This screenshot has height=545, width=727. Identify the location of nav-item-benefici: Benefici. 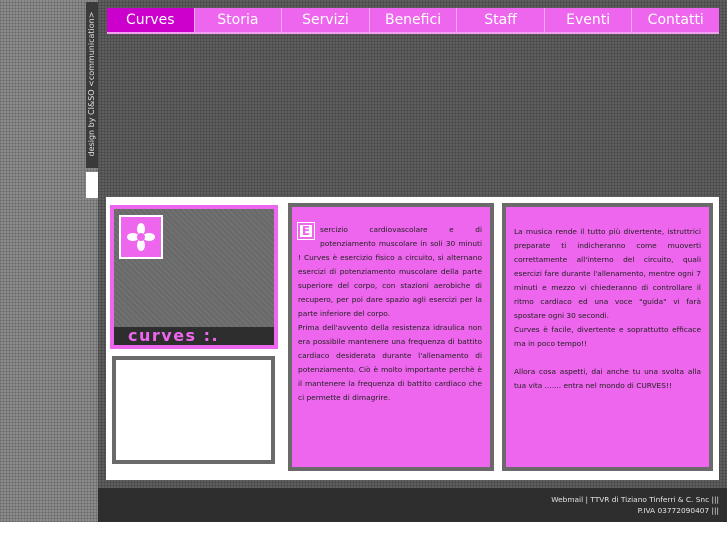
(414, 20).